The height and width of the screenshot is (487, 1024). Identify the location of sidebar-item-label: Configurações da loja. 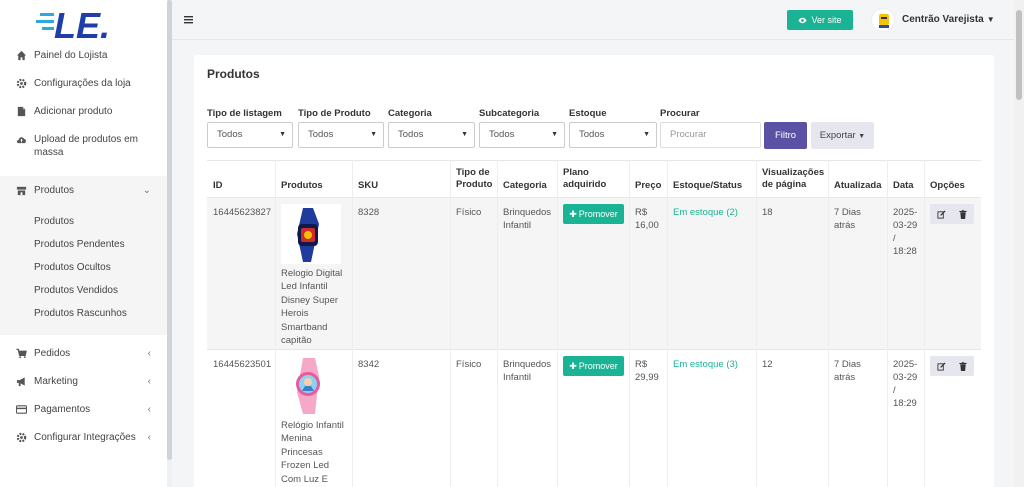
(82, 83).